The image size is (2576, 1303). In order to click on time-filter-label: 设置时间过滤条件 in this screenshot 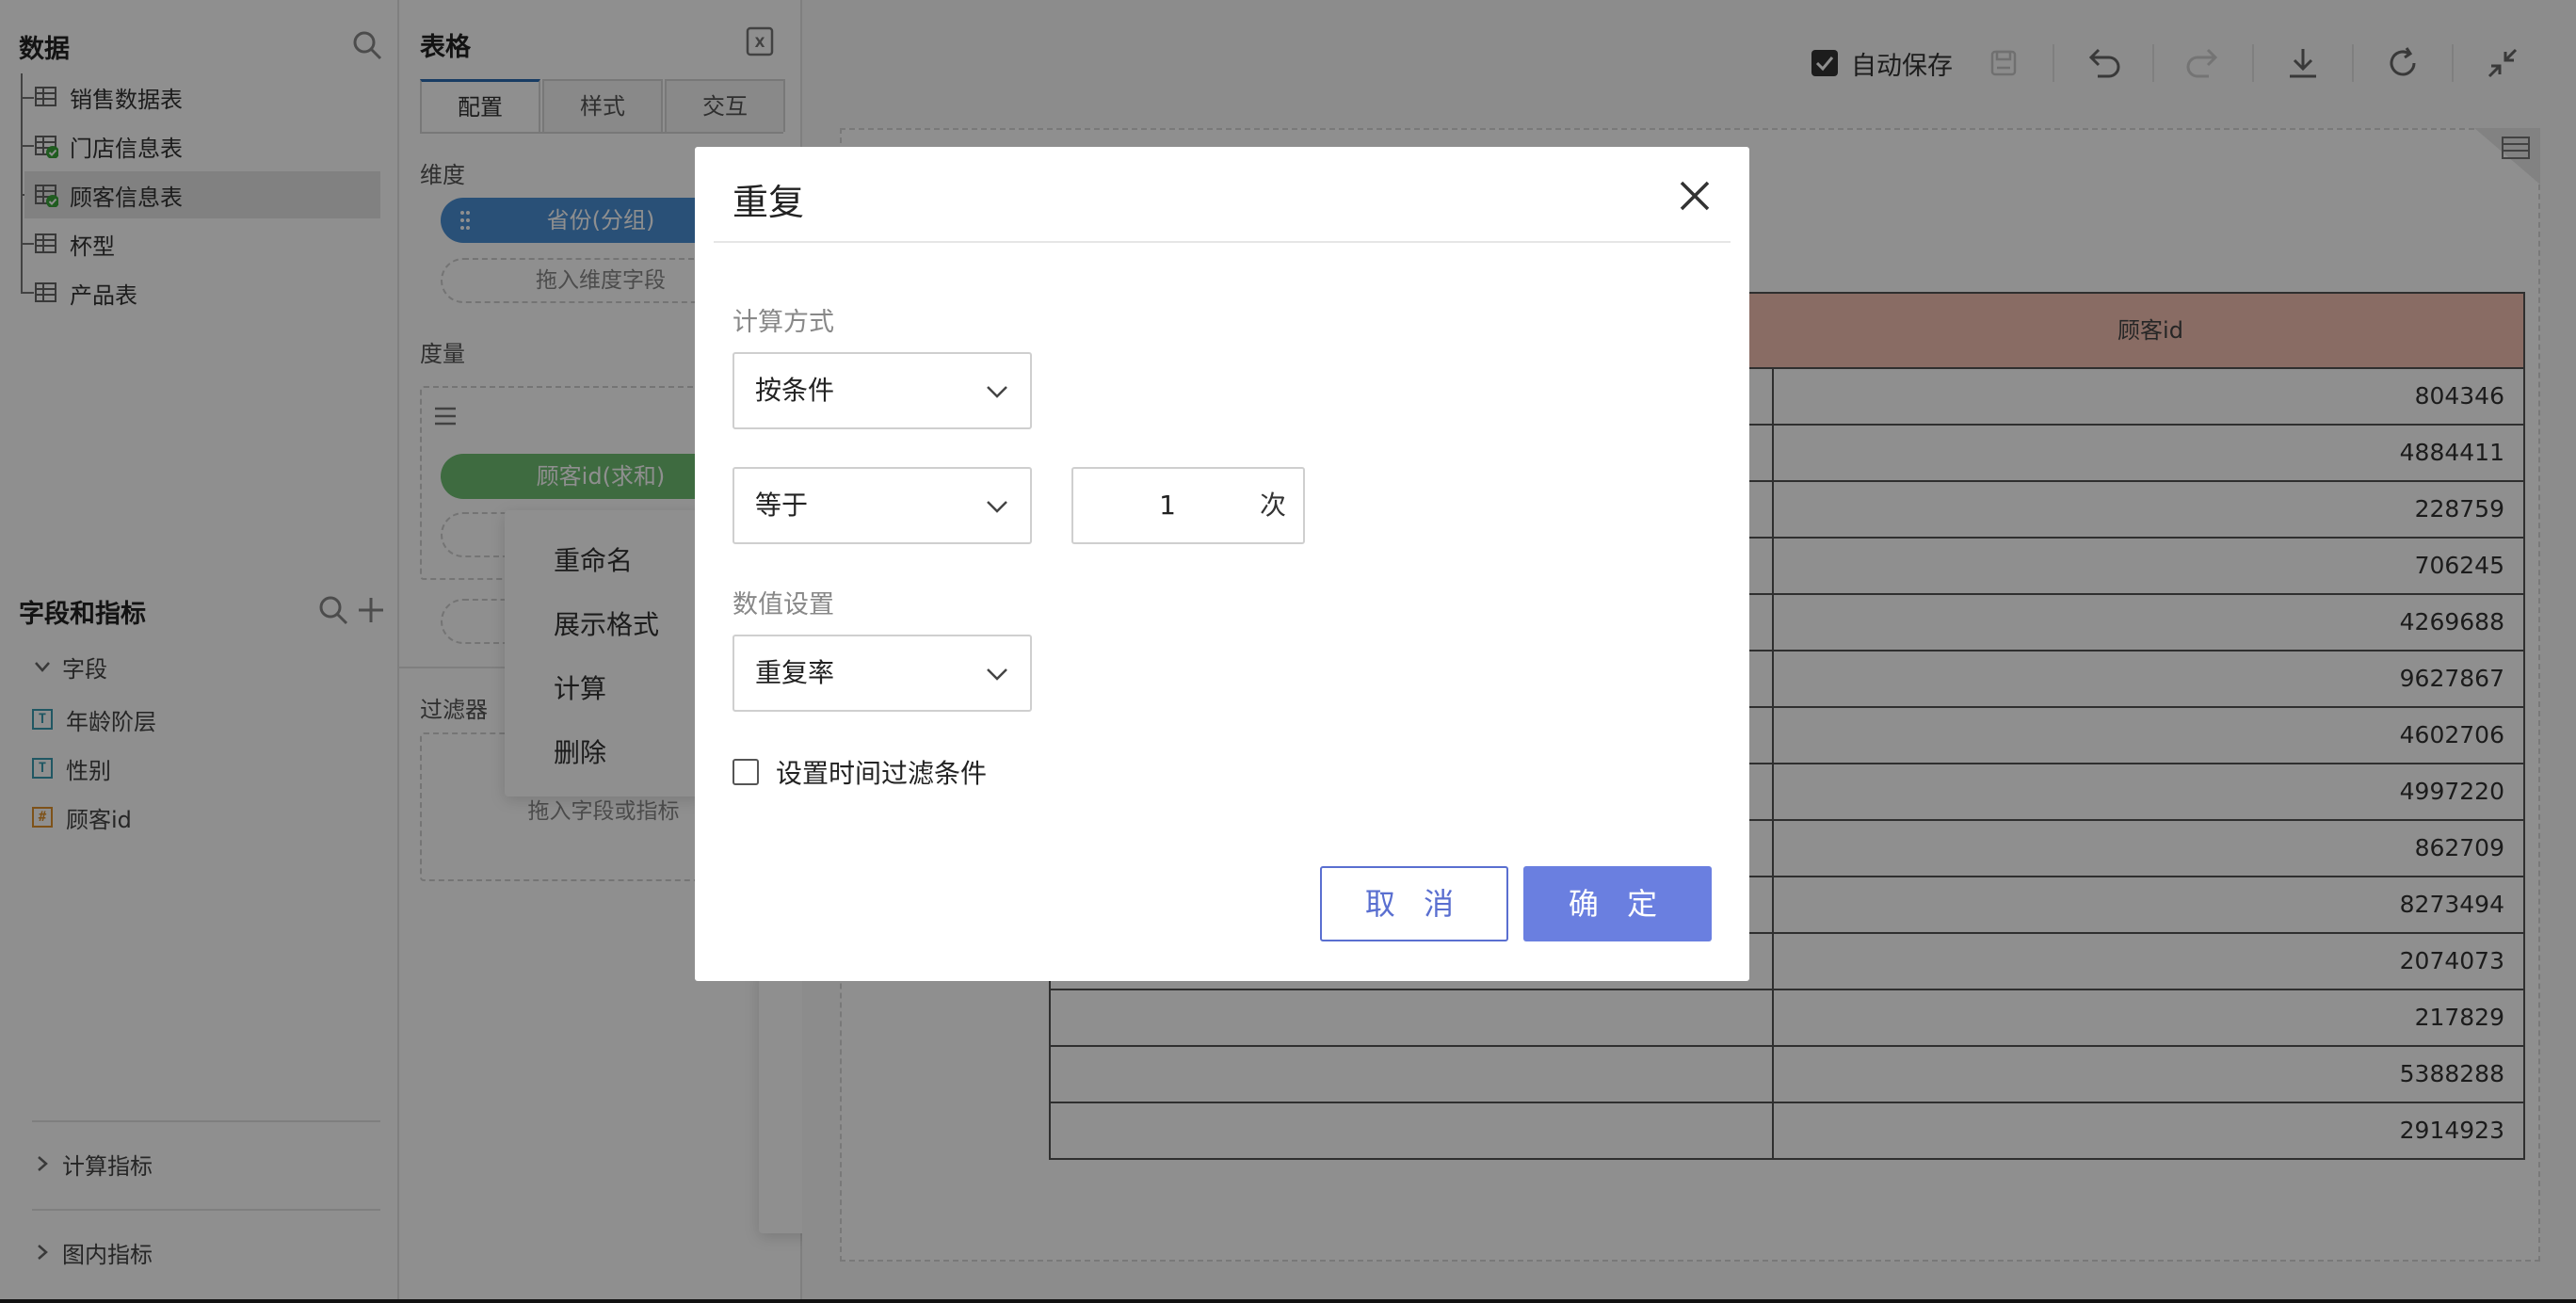, I will do `click(882, 774)`.